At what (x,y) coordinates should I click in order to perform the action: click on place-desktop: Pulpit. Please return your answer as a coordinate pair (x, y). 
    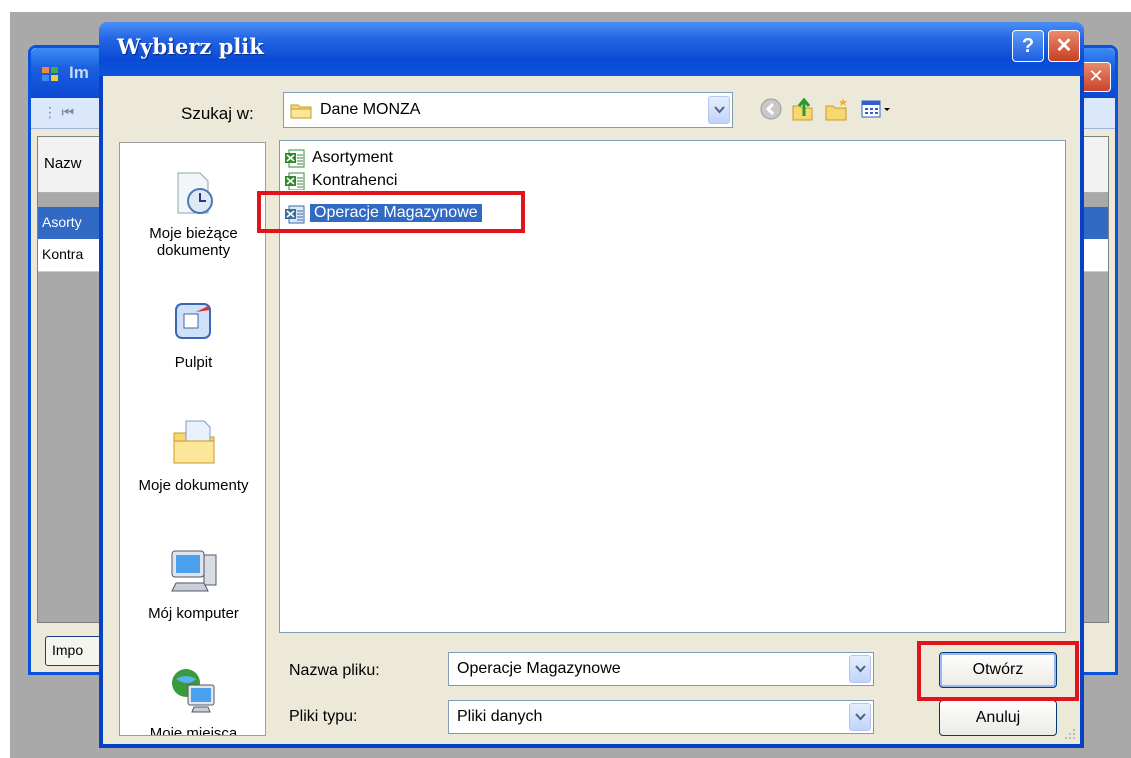
    Looking at the image, I should click on (192, 334).